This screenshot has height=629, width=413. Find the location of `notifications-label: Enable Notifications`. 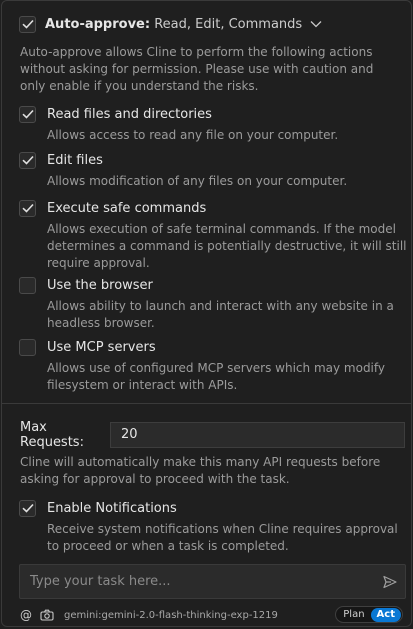

notifications-label: Enable Notifications is located at coordinates (112, 508).